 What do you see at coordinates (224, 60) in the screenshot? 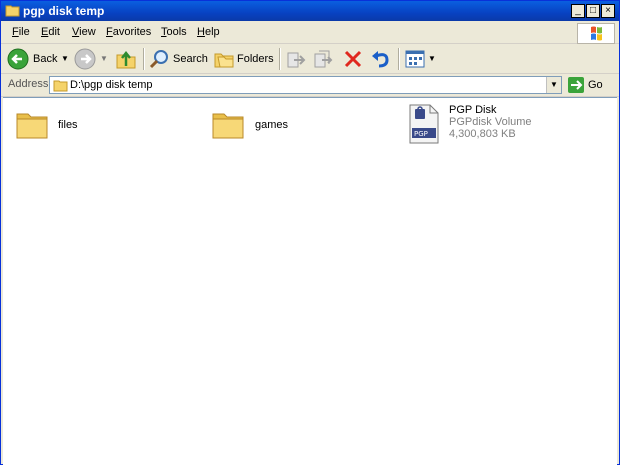
I see `folders-icon` at bounding box center [224, 60].